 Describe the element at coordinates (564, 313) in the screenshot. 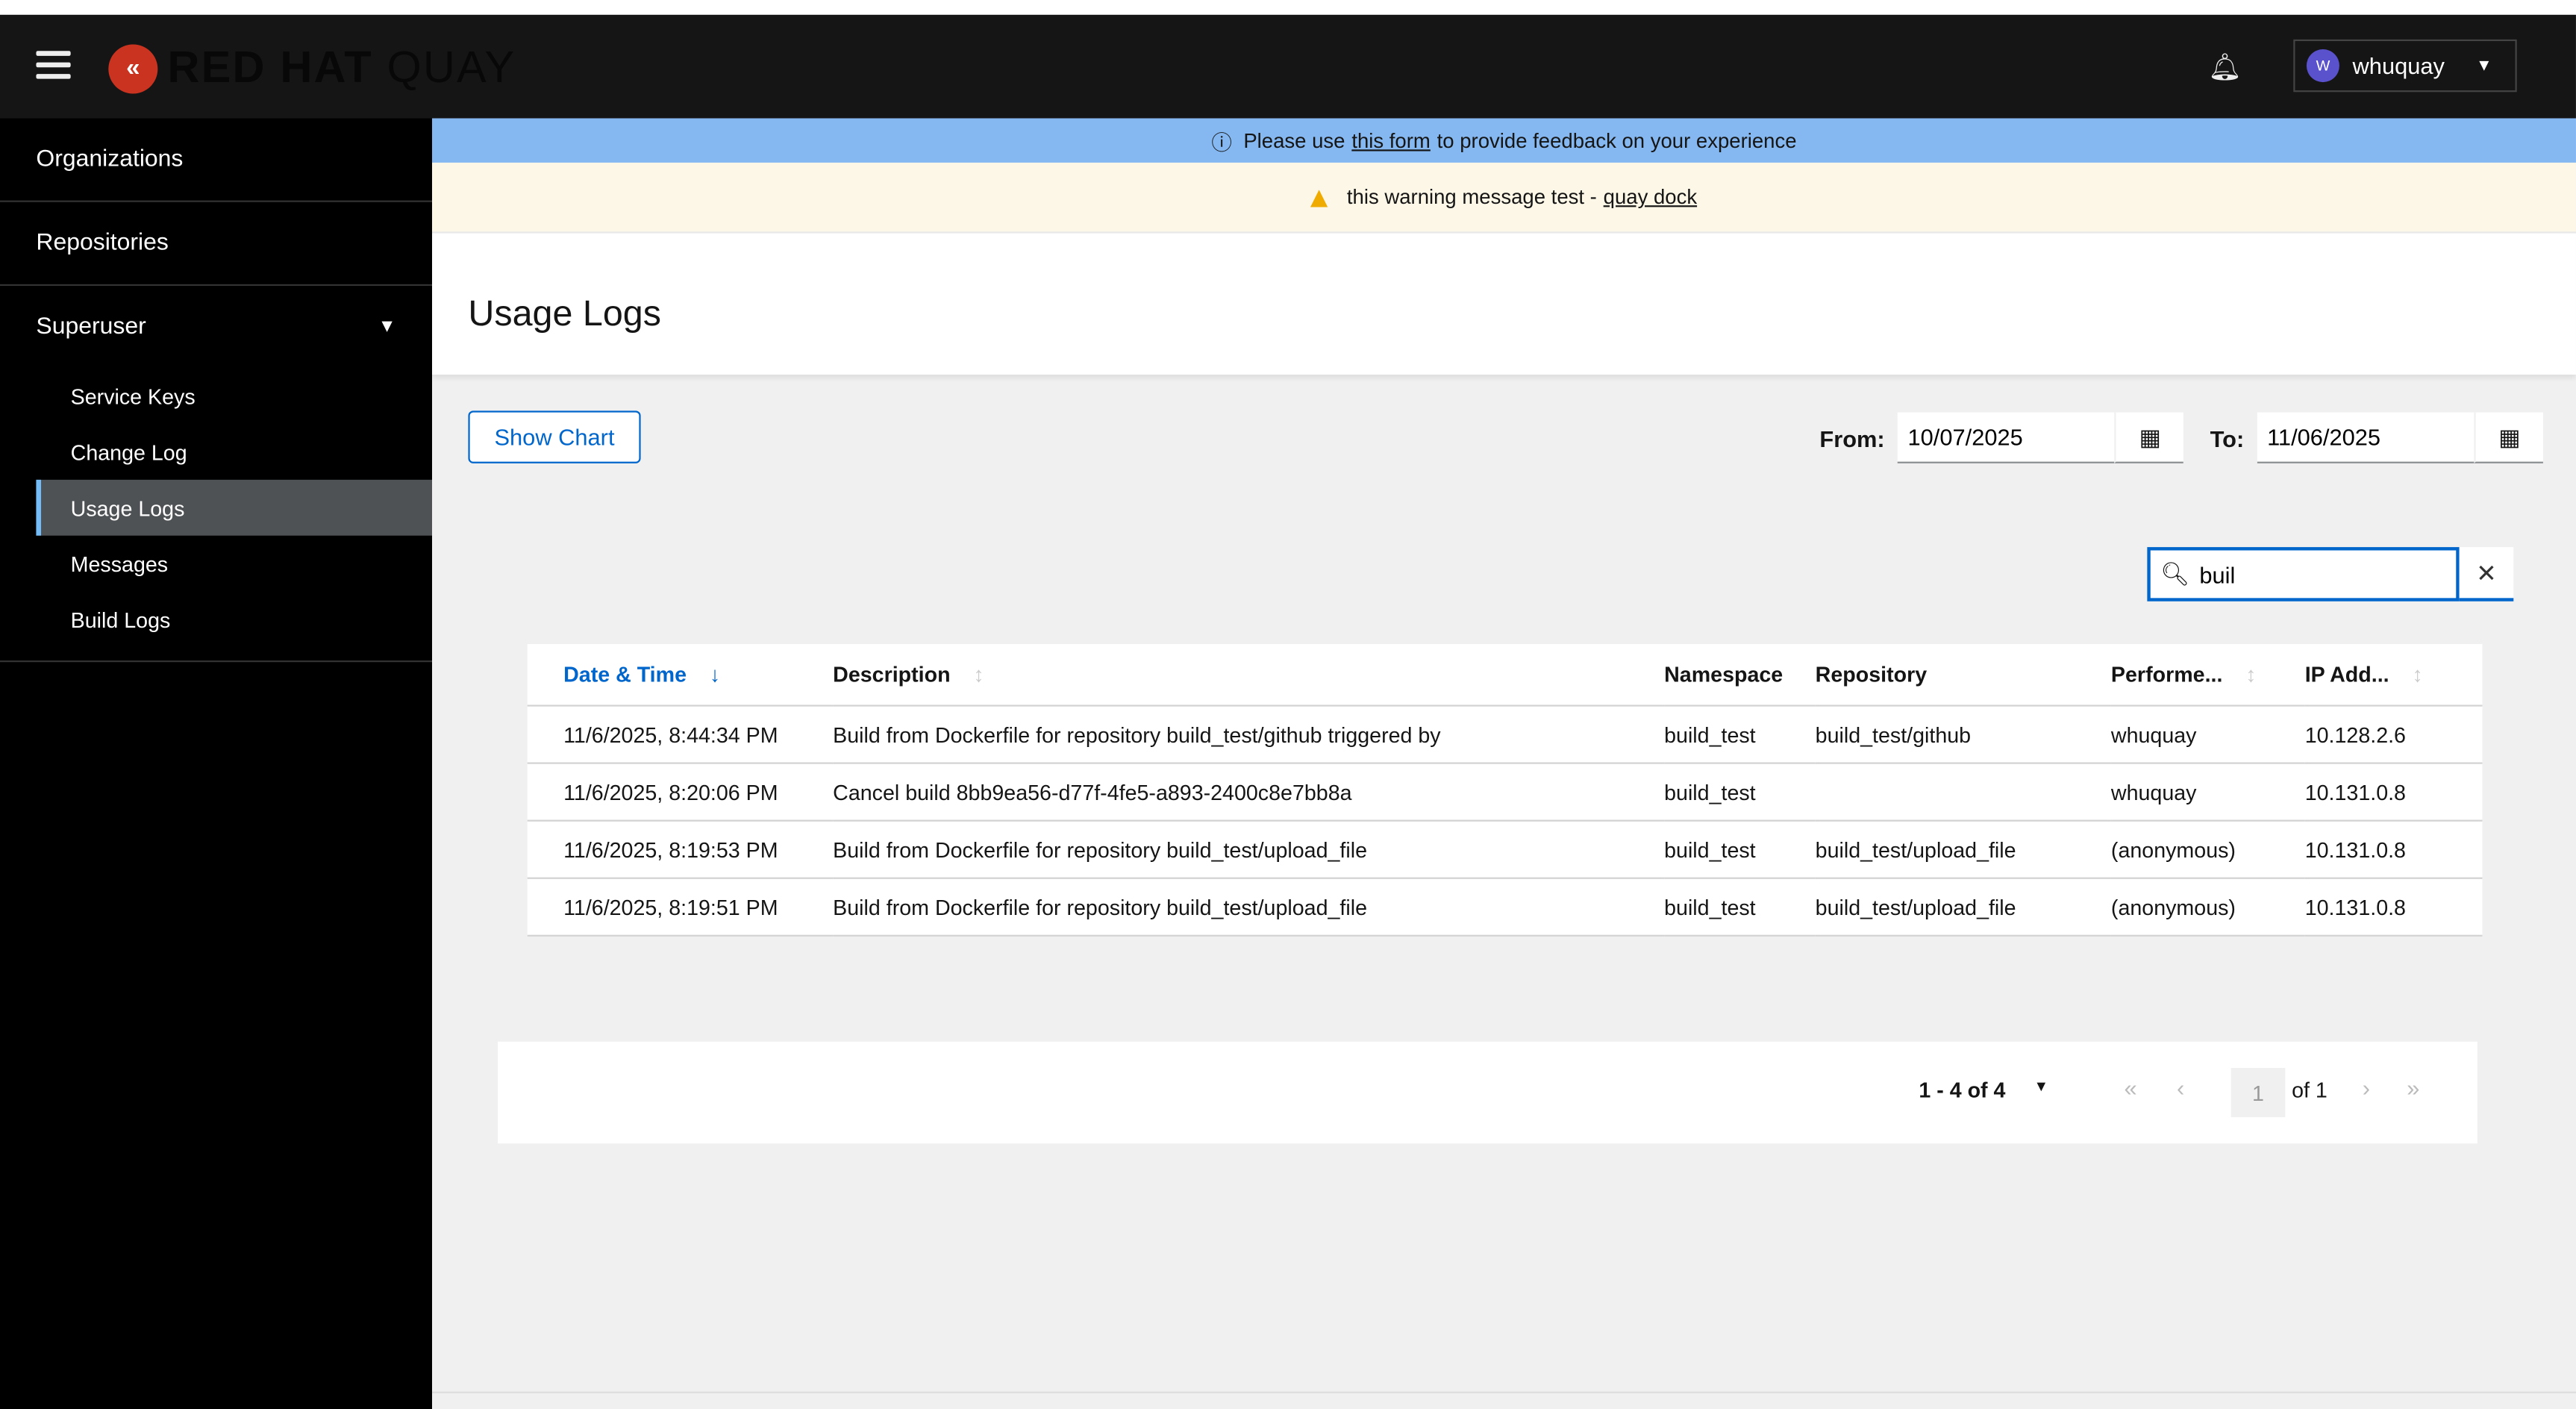

I see `page-title: Usage Logs` at that location.